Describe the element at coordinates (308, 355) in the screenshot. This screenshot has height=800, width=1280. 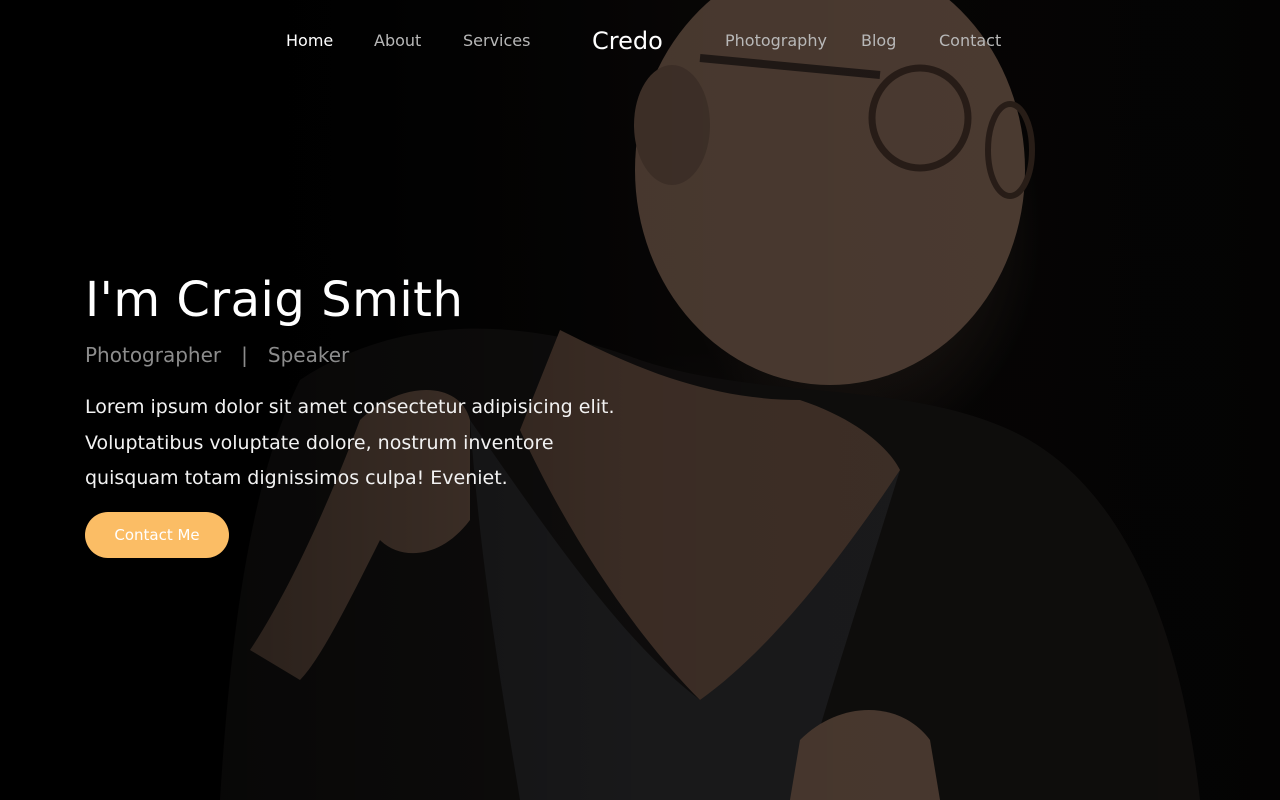
I see `role-speaker: Speaker` at that location.